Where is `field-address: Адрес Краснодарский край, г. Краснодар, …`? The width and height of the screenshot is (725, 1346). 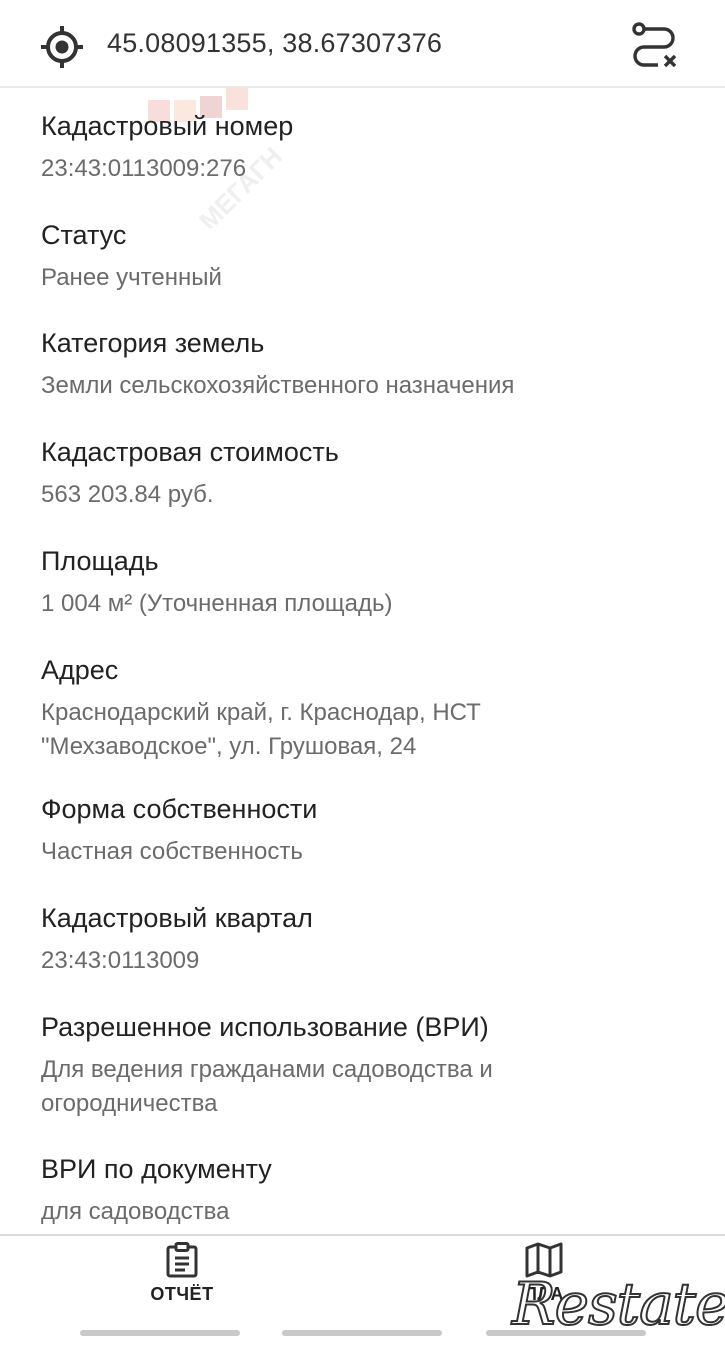
field-address: Адрес Краснодарский край, г. Краснодар, … is located at coordinates (361, 708).